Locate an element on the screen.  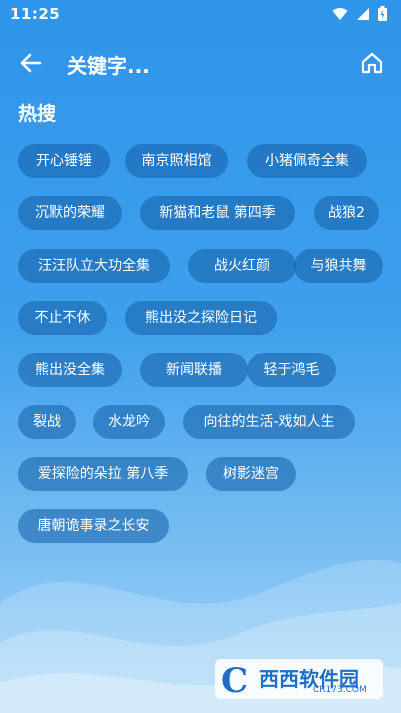
hot-search-tag: 汪汪队立大功全集 is located at coordinates (94, 266).